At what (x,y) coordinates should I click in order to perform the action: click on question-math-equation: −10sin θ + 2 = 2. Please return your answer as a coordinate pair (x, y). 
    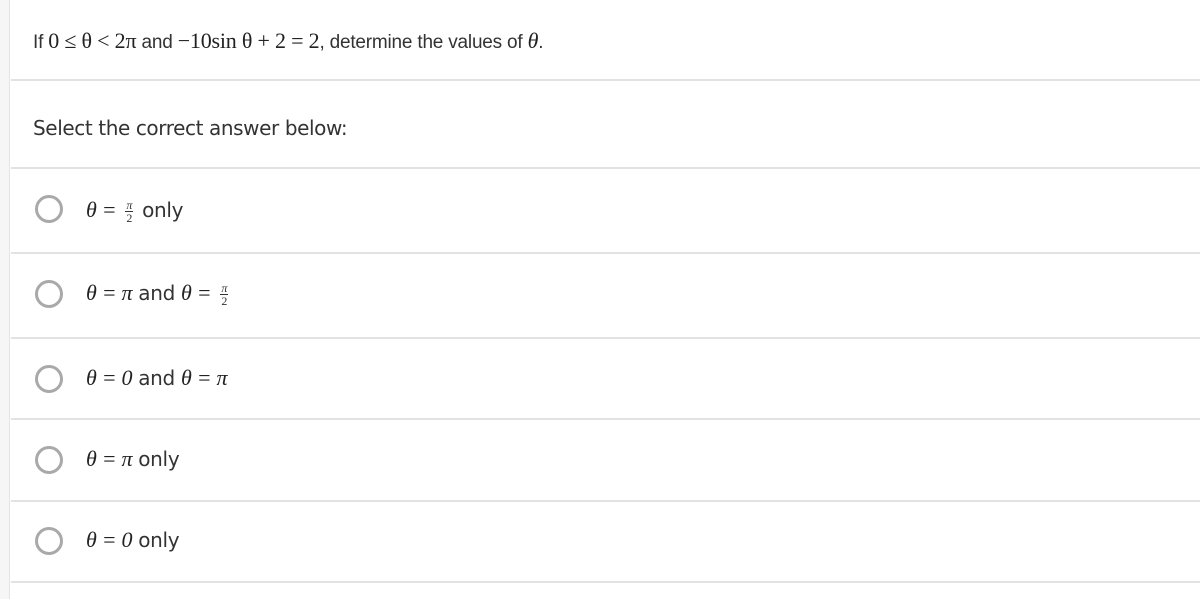
    Looking at the image, I should click on (248, 40).